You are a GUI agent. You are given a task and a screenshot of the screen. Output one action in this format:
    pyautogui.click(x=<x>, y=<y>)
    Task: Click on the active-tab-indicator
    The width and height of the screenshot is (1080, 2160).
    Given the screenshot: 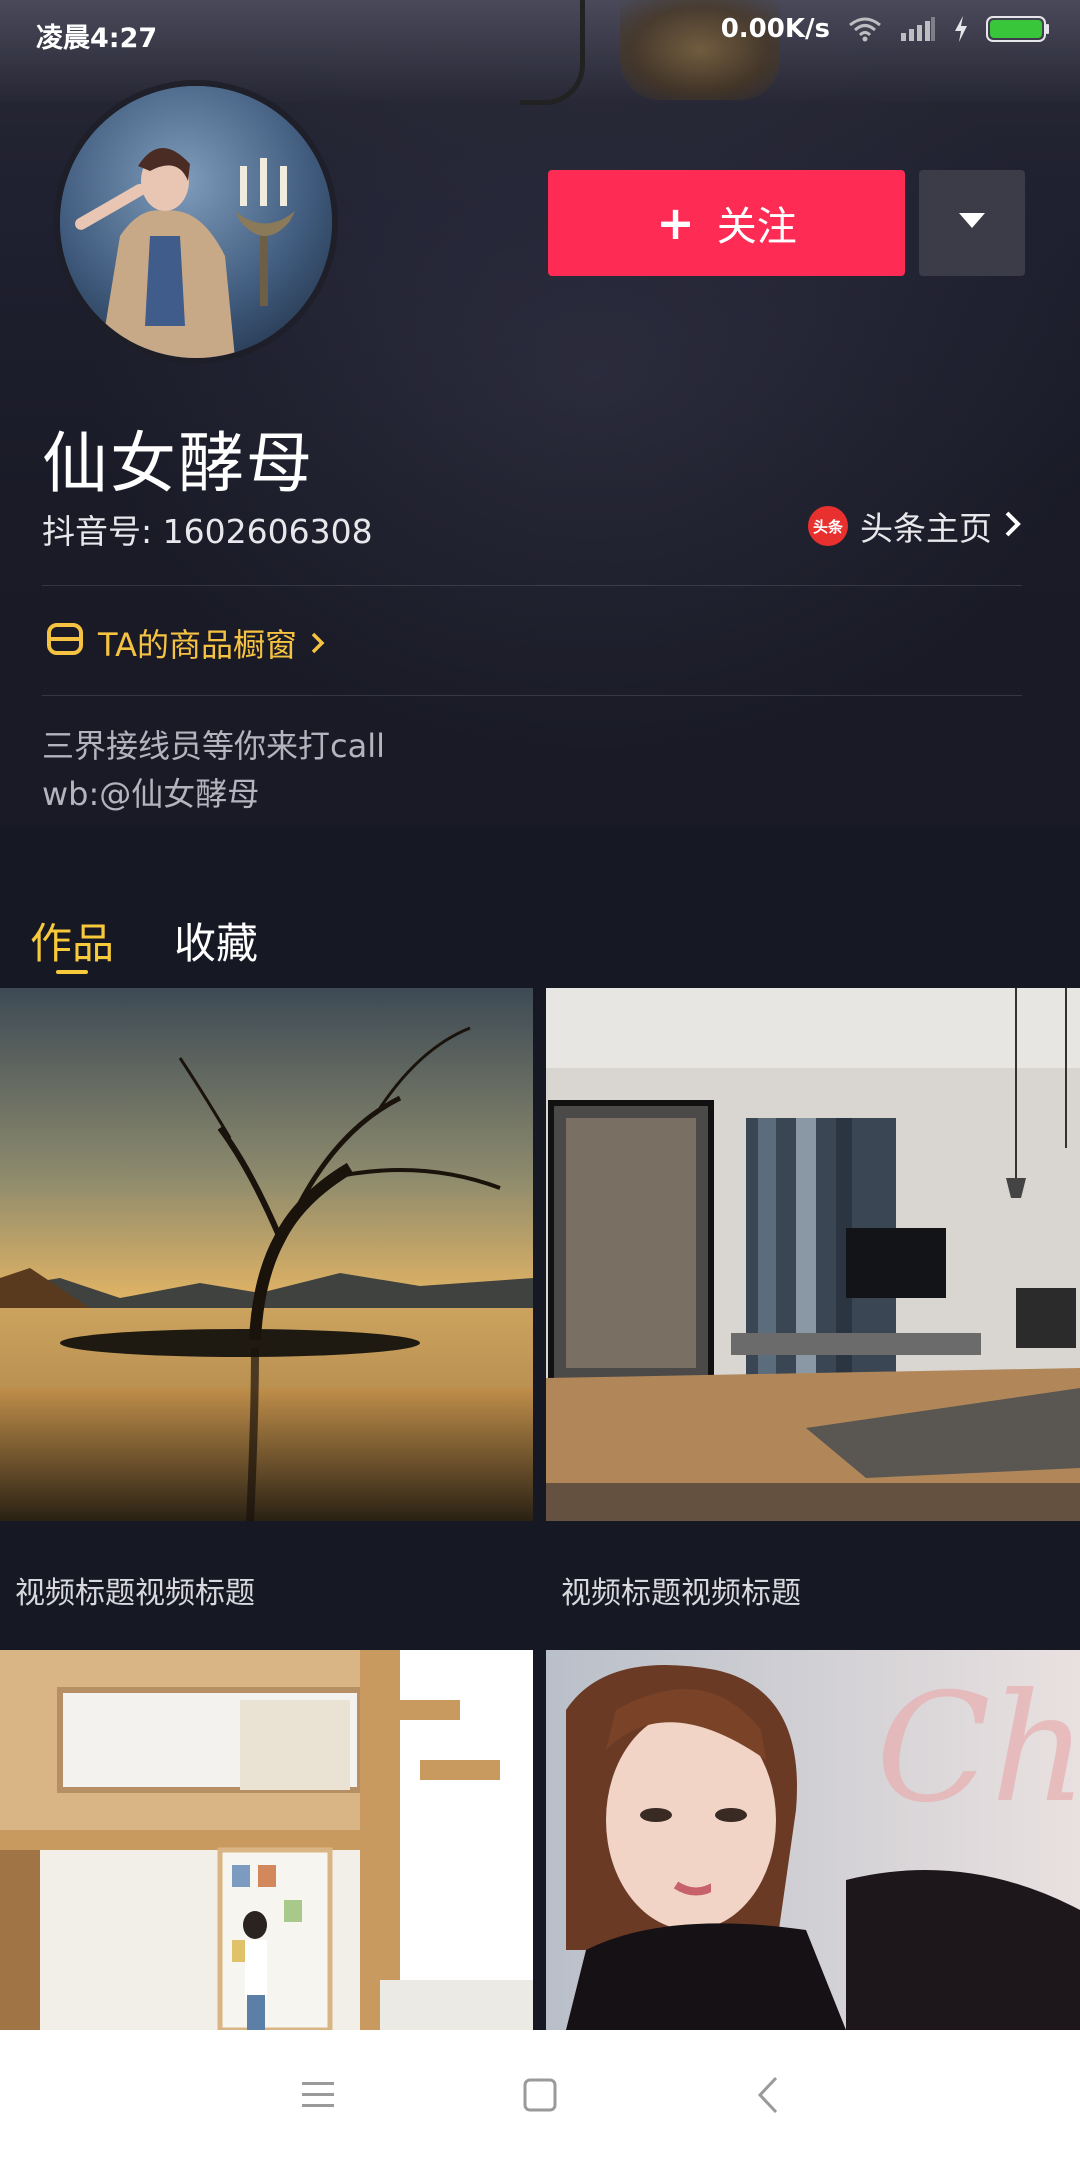 What is the action you would take?
    pyautogui.click(x=72, y=972)
    